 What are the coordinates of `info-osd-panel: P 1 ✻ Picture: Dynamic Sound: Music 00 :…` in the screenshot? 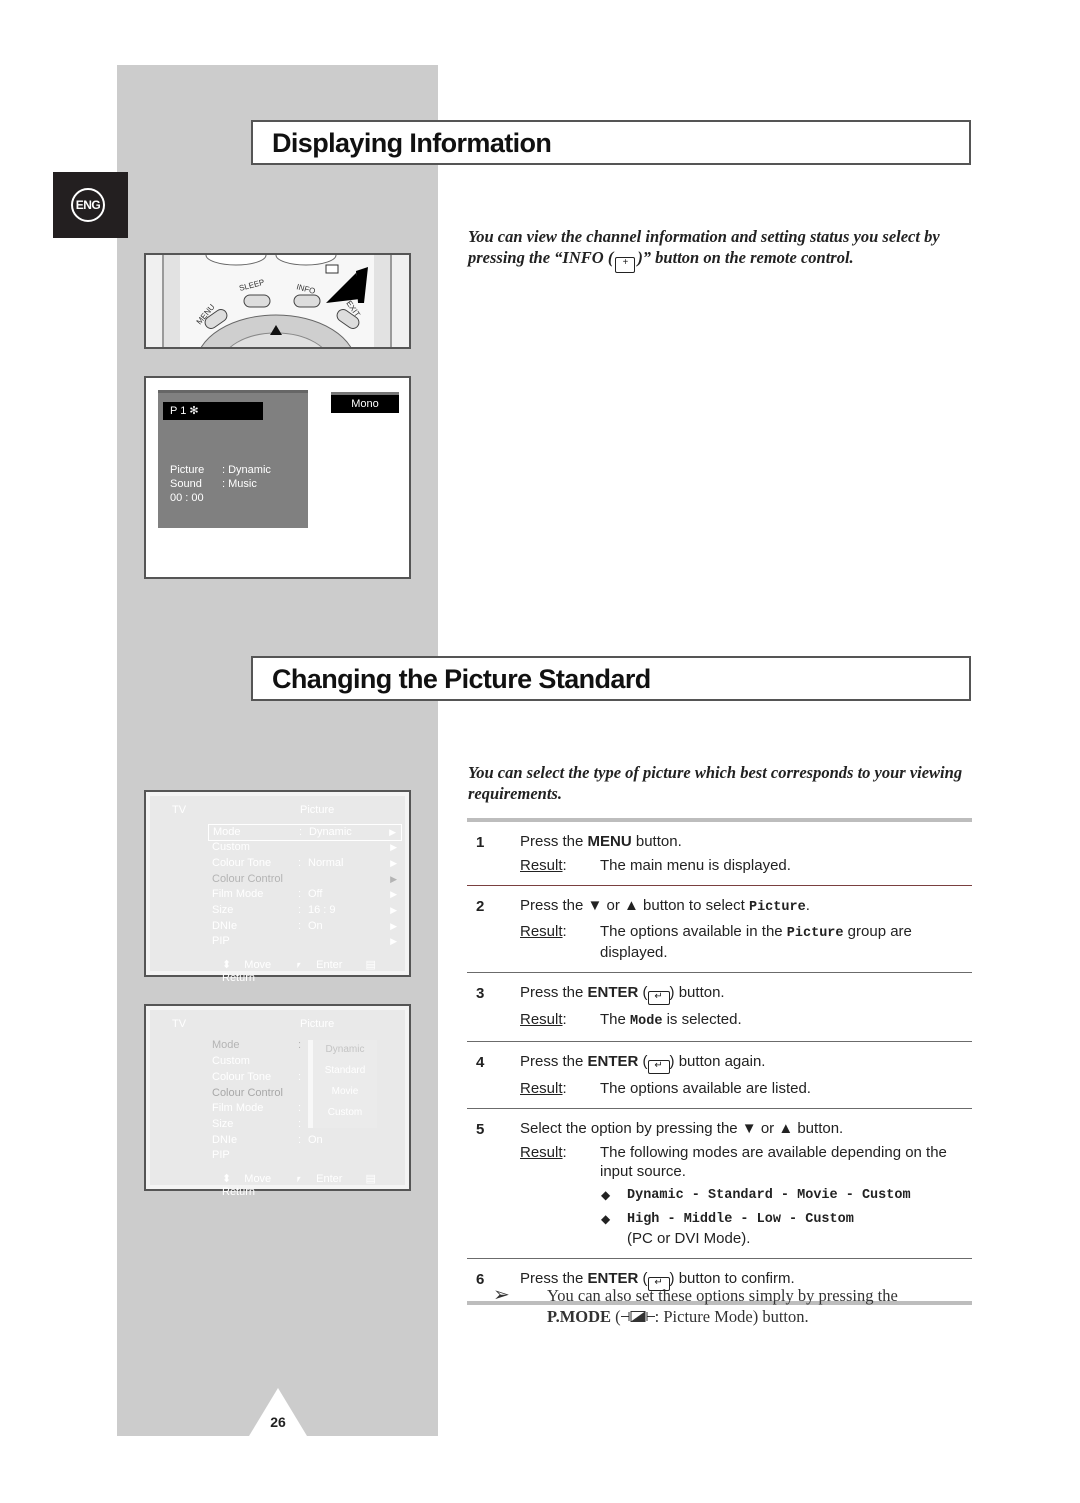 It's located at (233, 459).